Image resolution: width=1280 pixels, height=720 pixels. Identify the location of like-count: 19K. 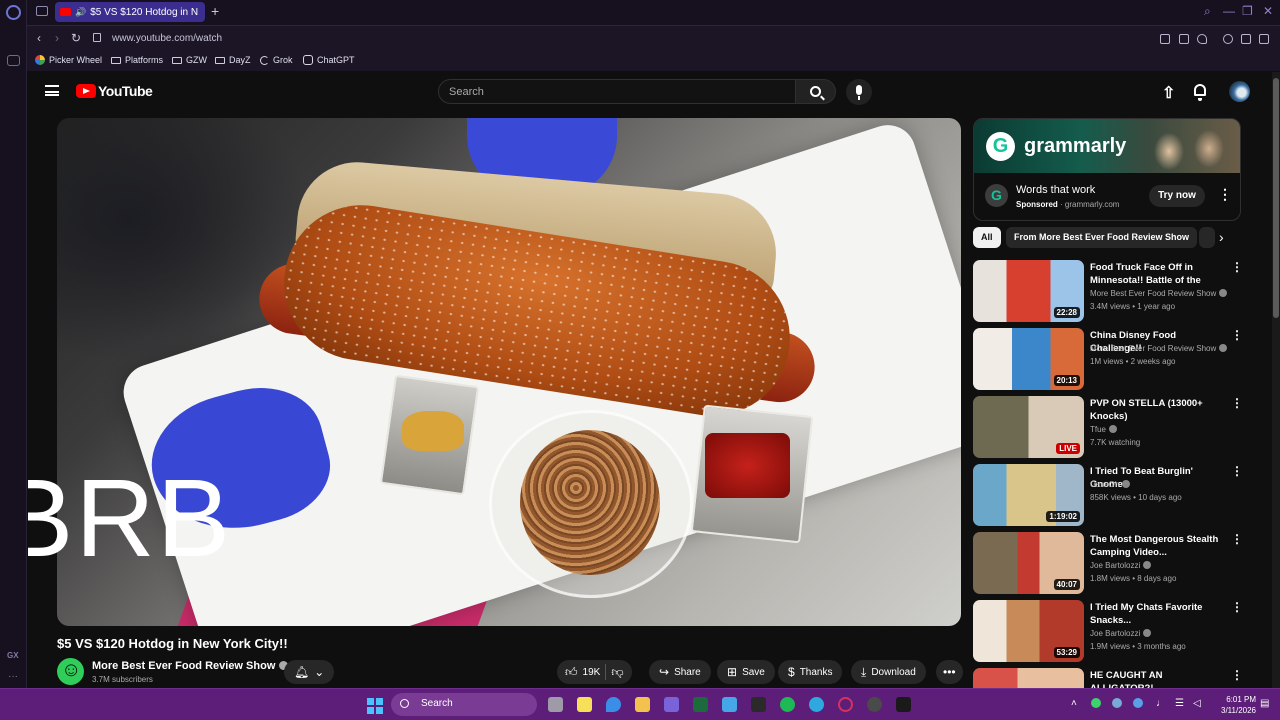
(592, 672).